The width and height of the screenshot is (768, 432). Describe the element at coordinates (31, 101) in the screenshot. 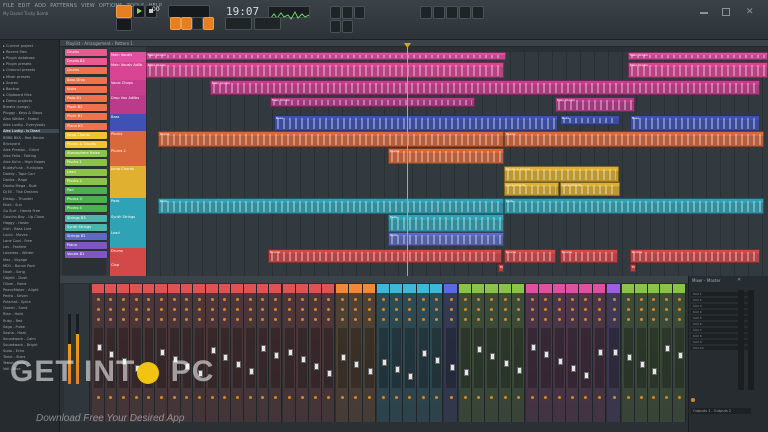

I see `browser-item: ▸ Demo projects` at that location.